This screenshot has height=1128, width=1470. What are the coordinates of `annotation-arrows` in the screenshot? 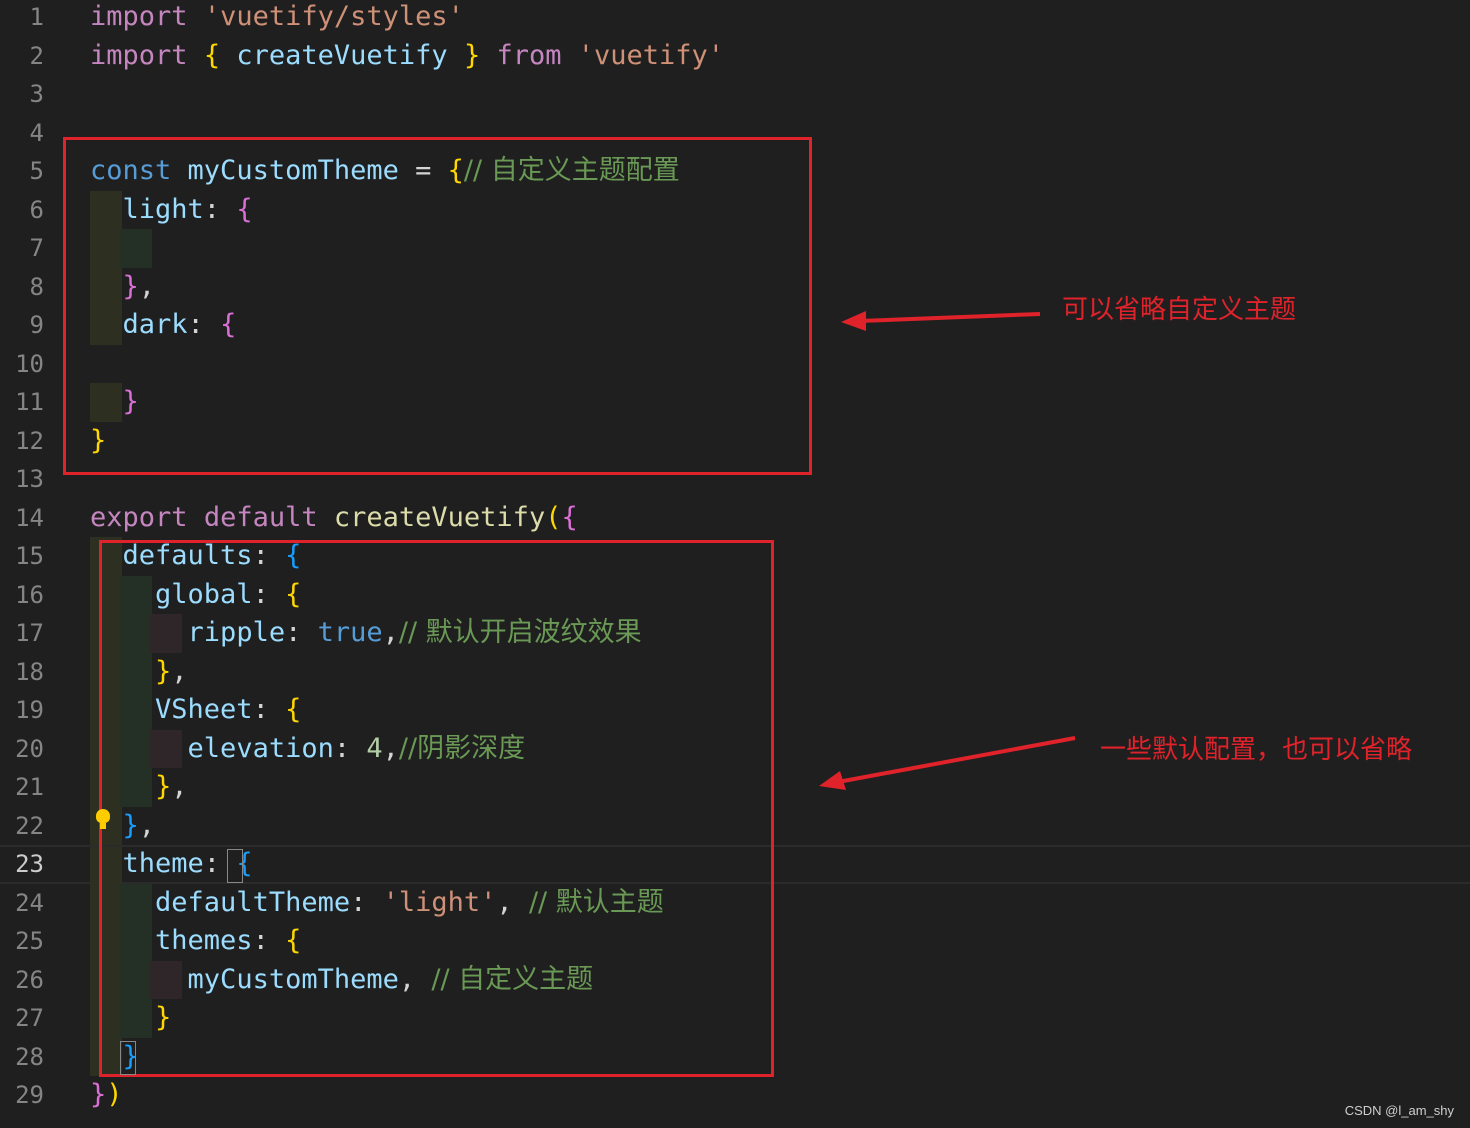 It's located at (947, 550).